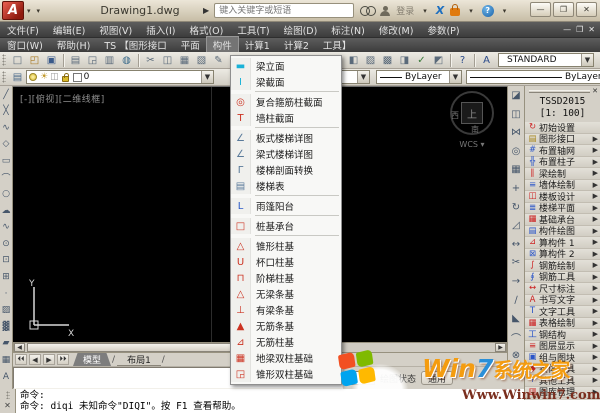 Image resolution: width=600 pixels, height=413 pixels. Describe the element at coordinates (44, 77) in the screenshot. I see `layer-thaw-icon: ☀` at that location.